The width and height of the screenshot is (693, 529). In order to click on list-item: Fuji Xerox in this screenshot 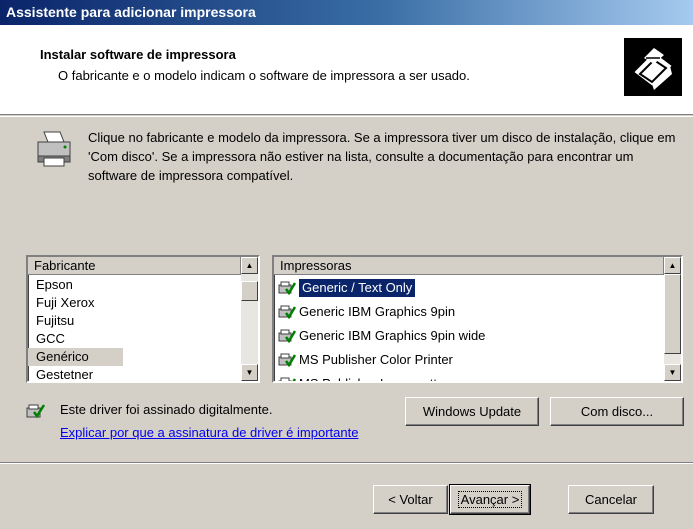, I will do `click(75, 303)`.